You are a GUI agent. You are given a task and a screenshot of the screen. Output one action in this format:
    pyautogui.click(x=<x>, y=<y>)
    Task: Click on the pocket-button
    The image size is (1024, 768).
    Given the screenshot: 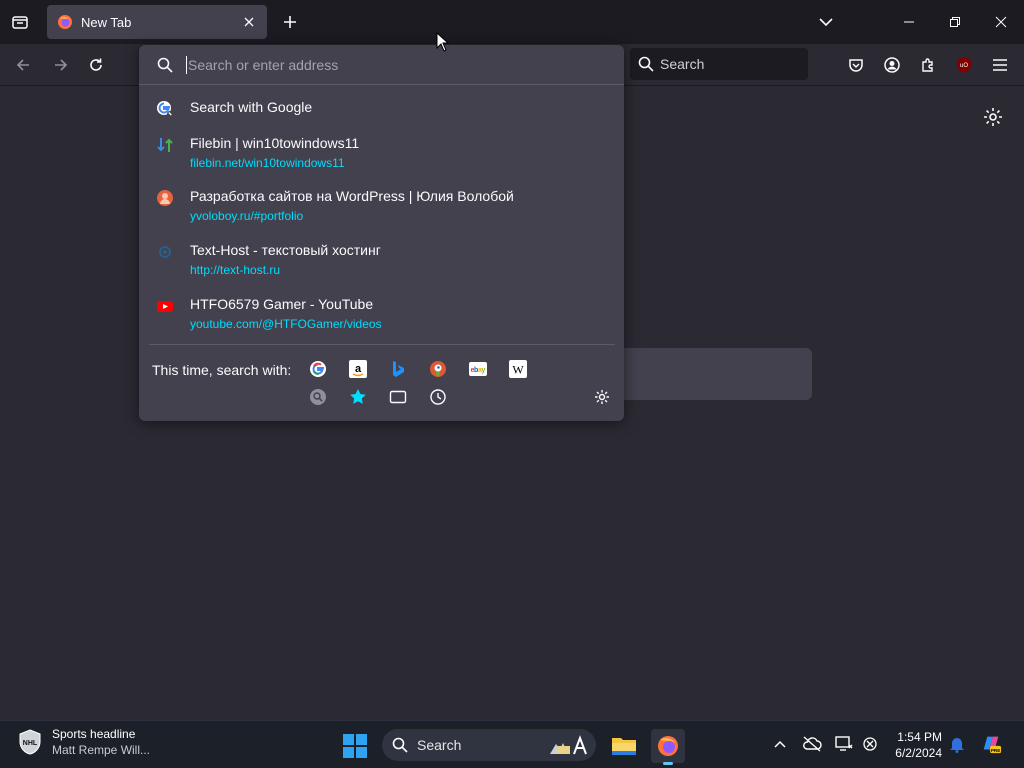 What is the action you would take?
    pyautogui.click(x=856, y=65)
    